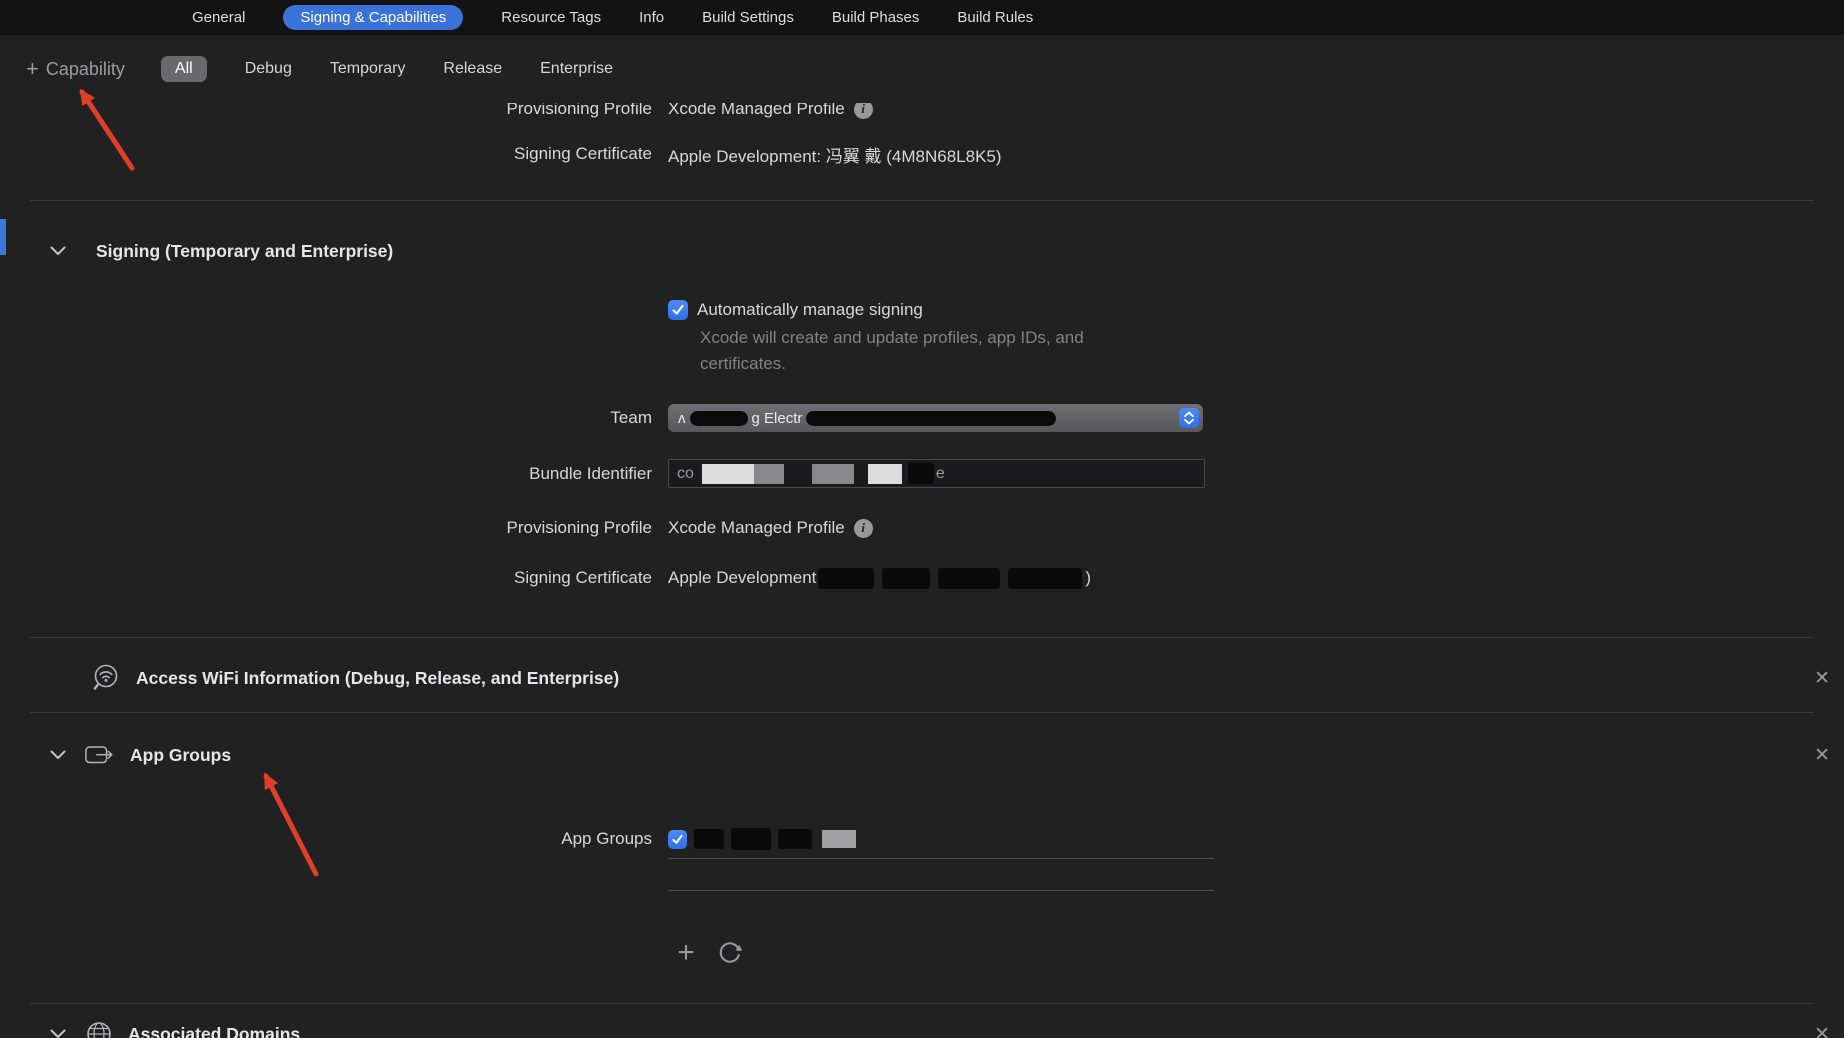 This screenshot has height=1038, width=1844. What do you see at coordinates (651, 17) in the screenshot?
I see `tab-info: Info` at bounding box center [651, 17].